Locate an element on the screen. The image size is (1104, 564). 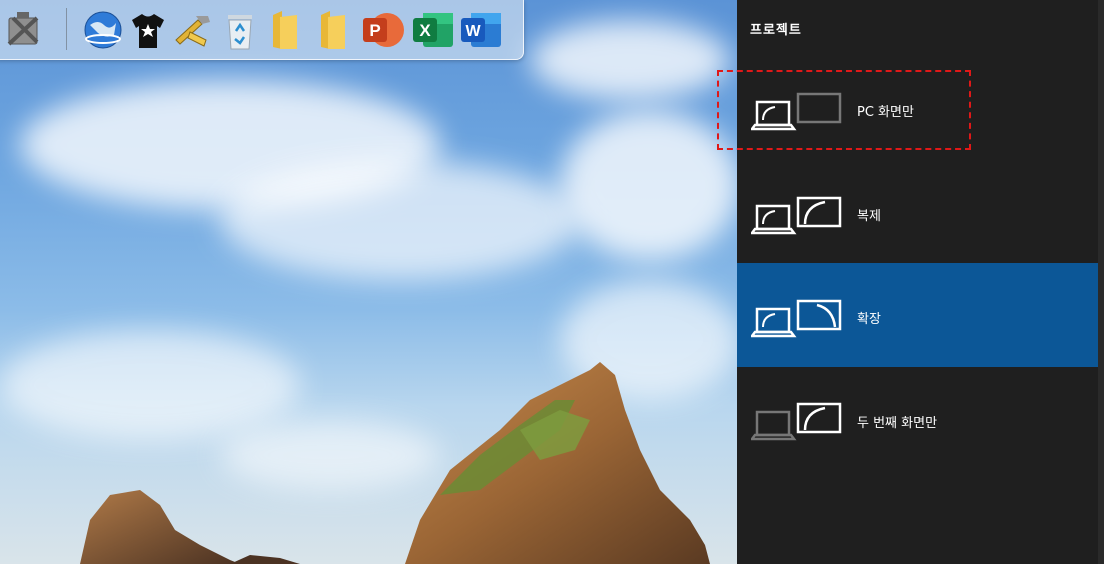
system-tools-icon is located at coordinates (23, 30).